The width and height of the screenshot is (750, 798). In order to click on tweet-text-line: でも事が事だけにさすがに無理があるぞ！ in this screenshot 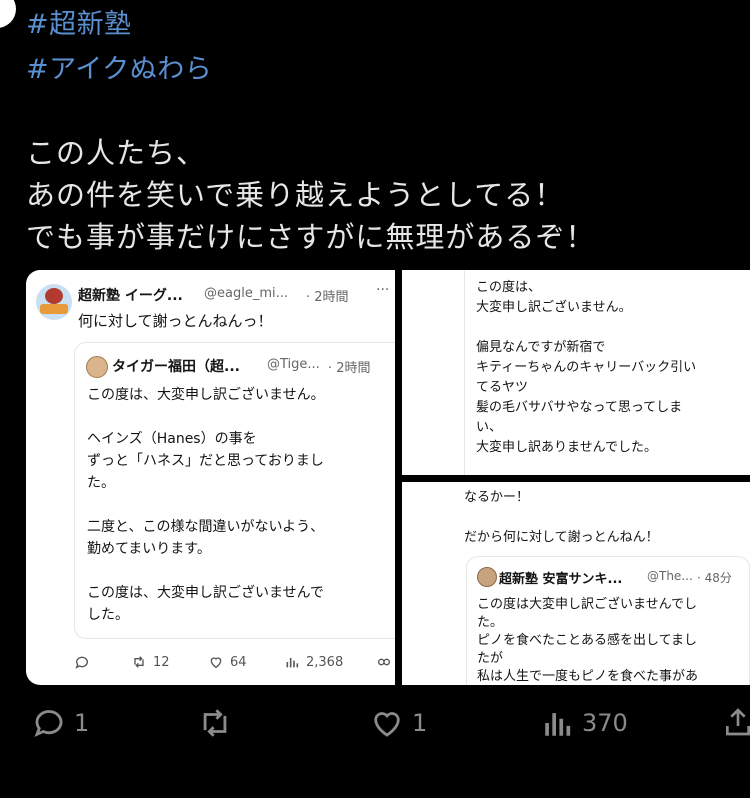, I will do `click(311, 237)`.